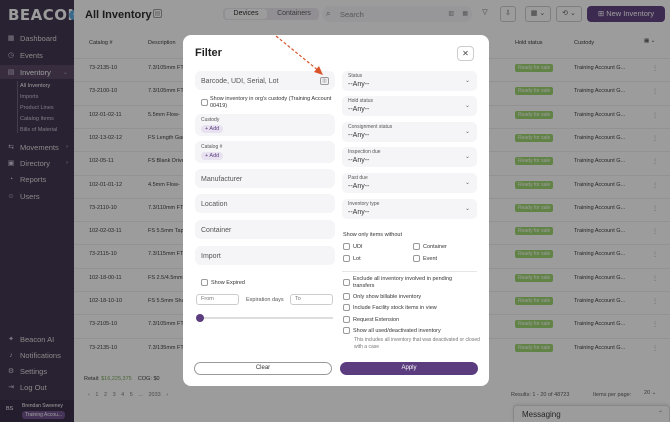 This screenshot has height=422, width=670. I want to click on annotation-arrow, so click(299, 55).